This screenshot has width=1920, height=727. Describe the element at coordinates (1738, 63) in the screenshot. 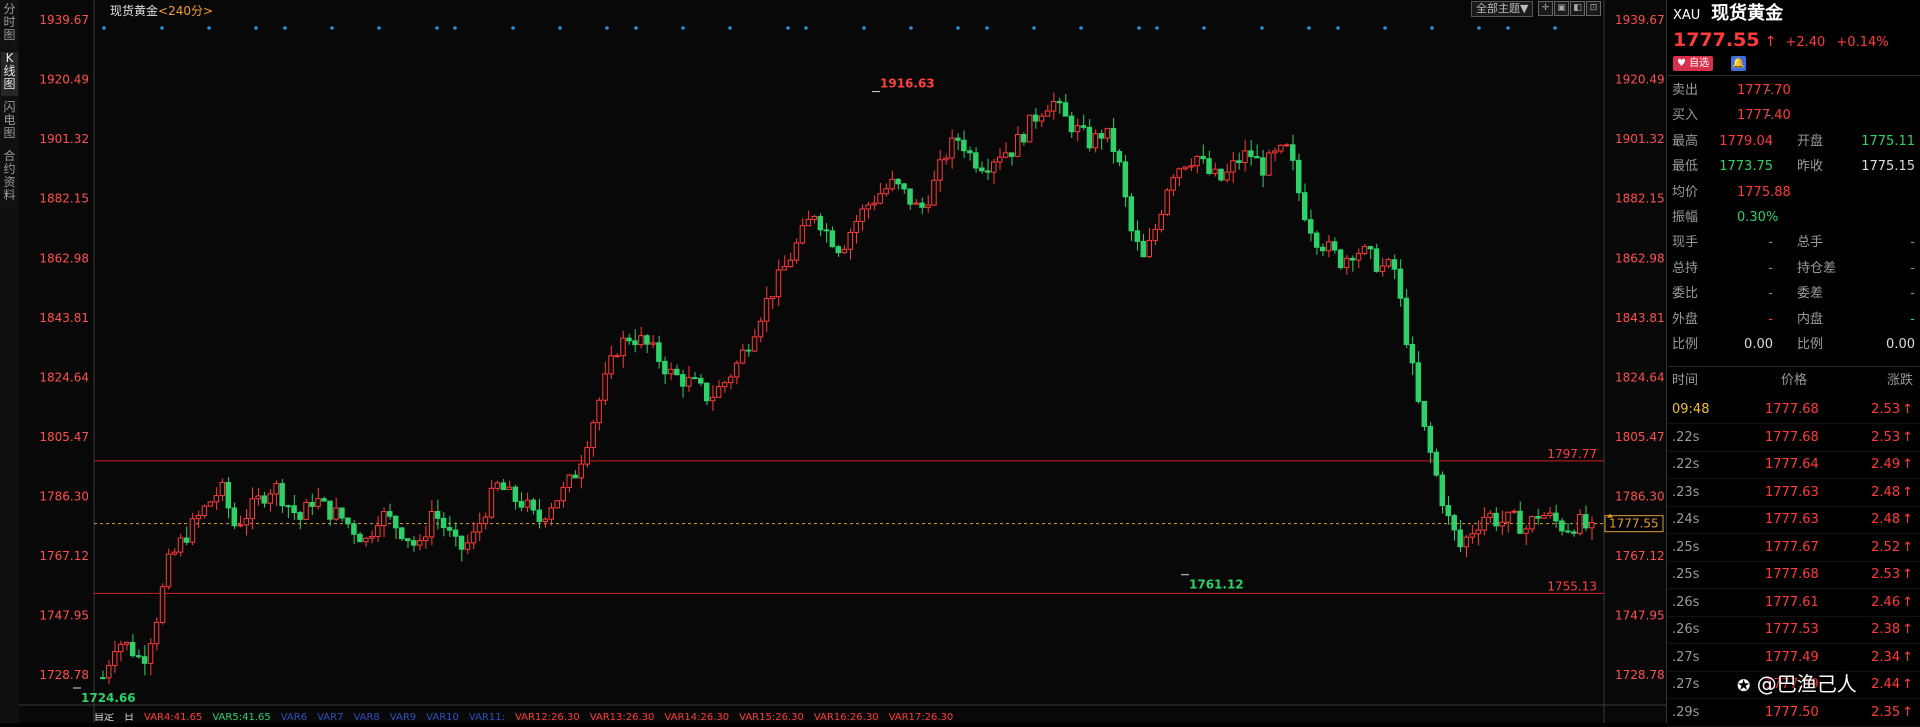

I see `bell-alert-icon: 🔔` at that location.